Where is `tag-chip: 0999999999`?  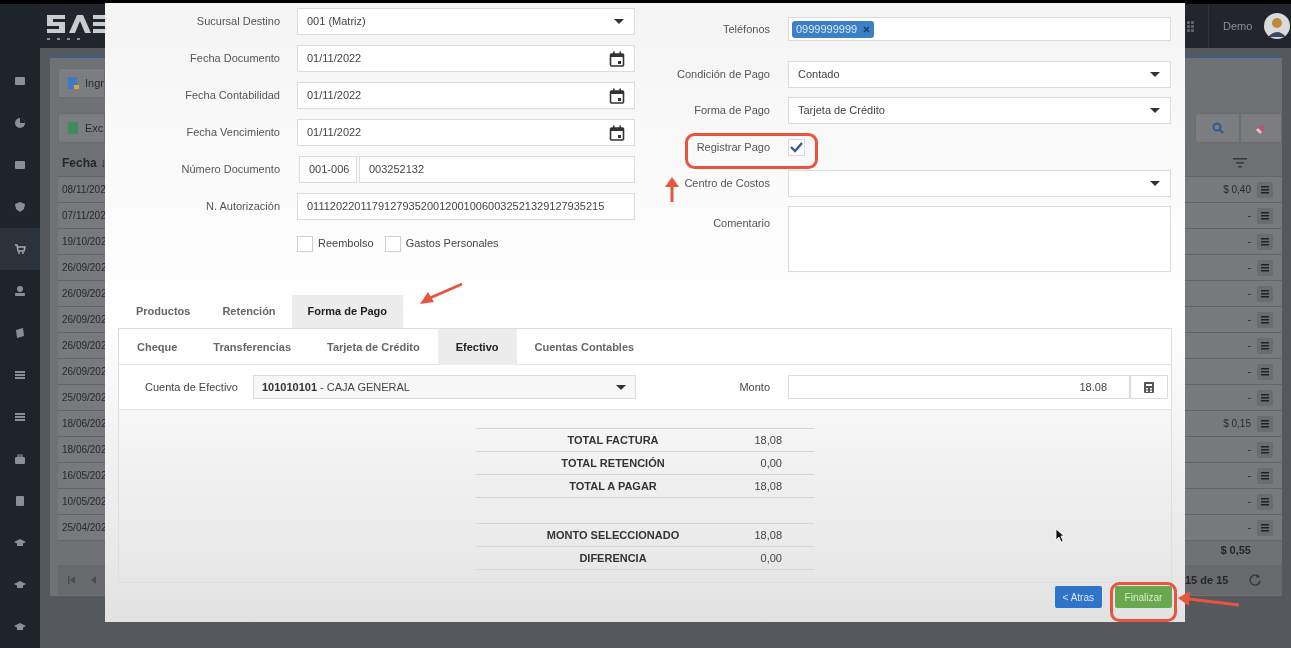
tag-chip: 0999999999 is located at coordinates (833, 29).